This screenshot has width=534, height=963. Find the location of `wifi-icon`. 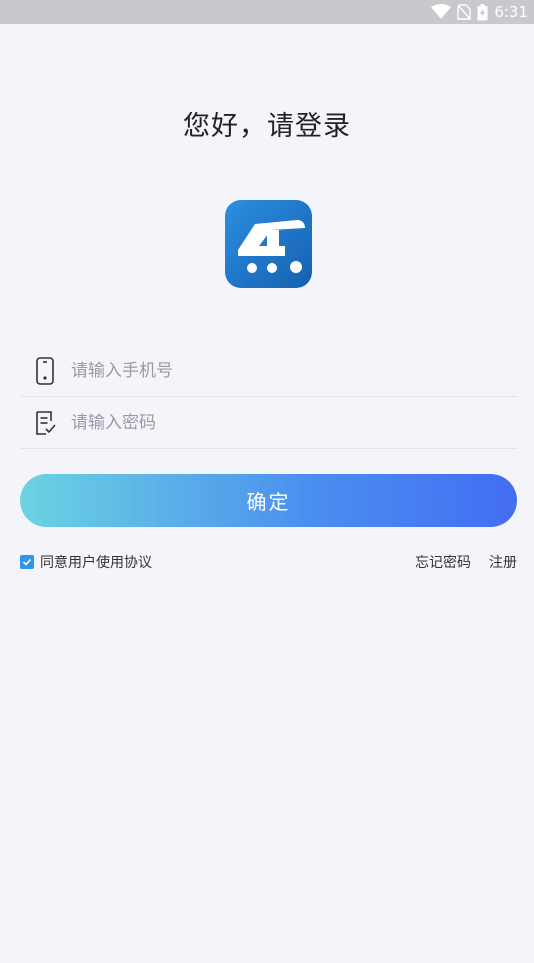

wifi-icon is located at coordinates (441, 12).